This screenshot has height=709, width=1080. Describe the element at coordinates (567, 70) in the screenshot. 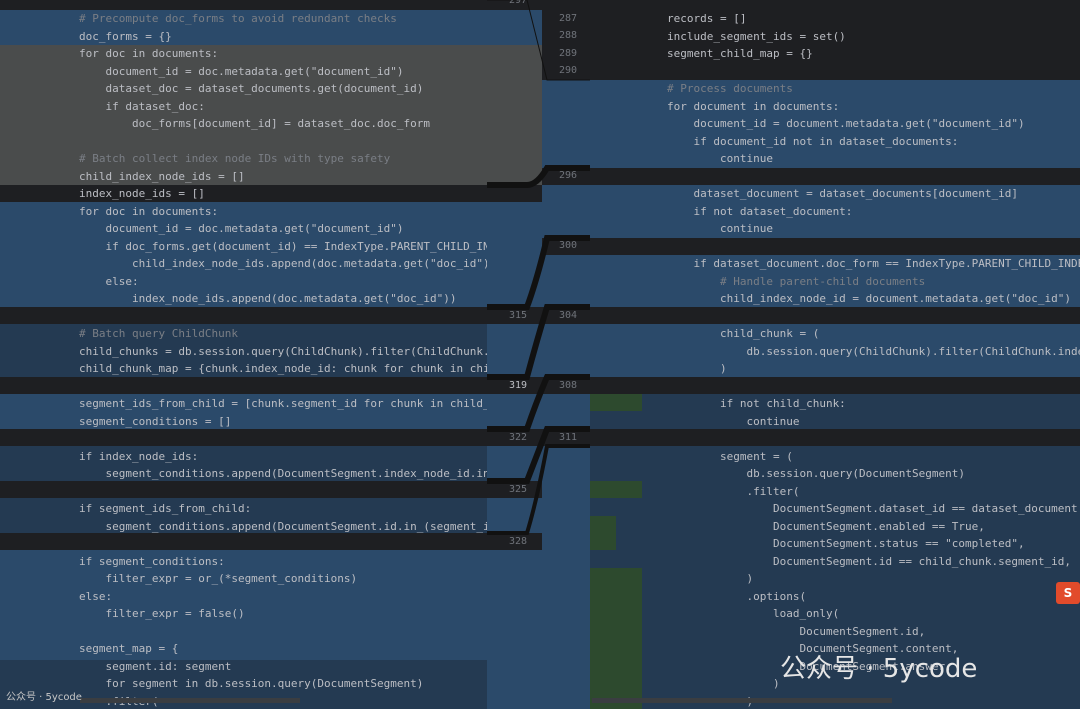

I see `right-line-number: 290` at that location.